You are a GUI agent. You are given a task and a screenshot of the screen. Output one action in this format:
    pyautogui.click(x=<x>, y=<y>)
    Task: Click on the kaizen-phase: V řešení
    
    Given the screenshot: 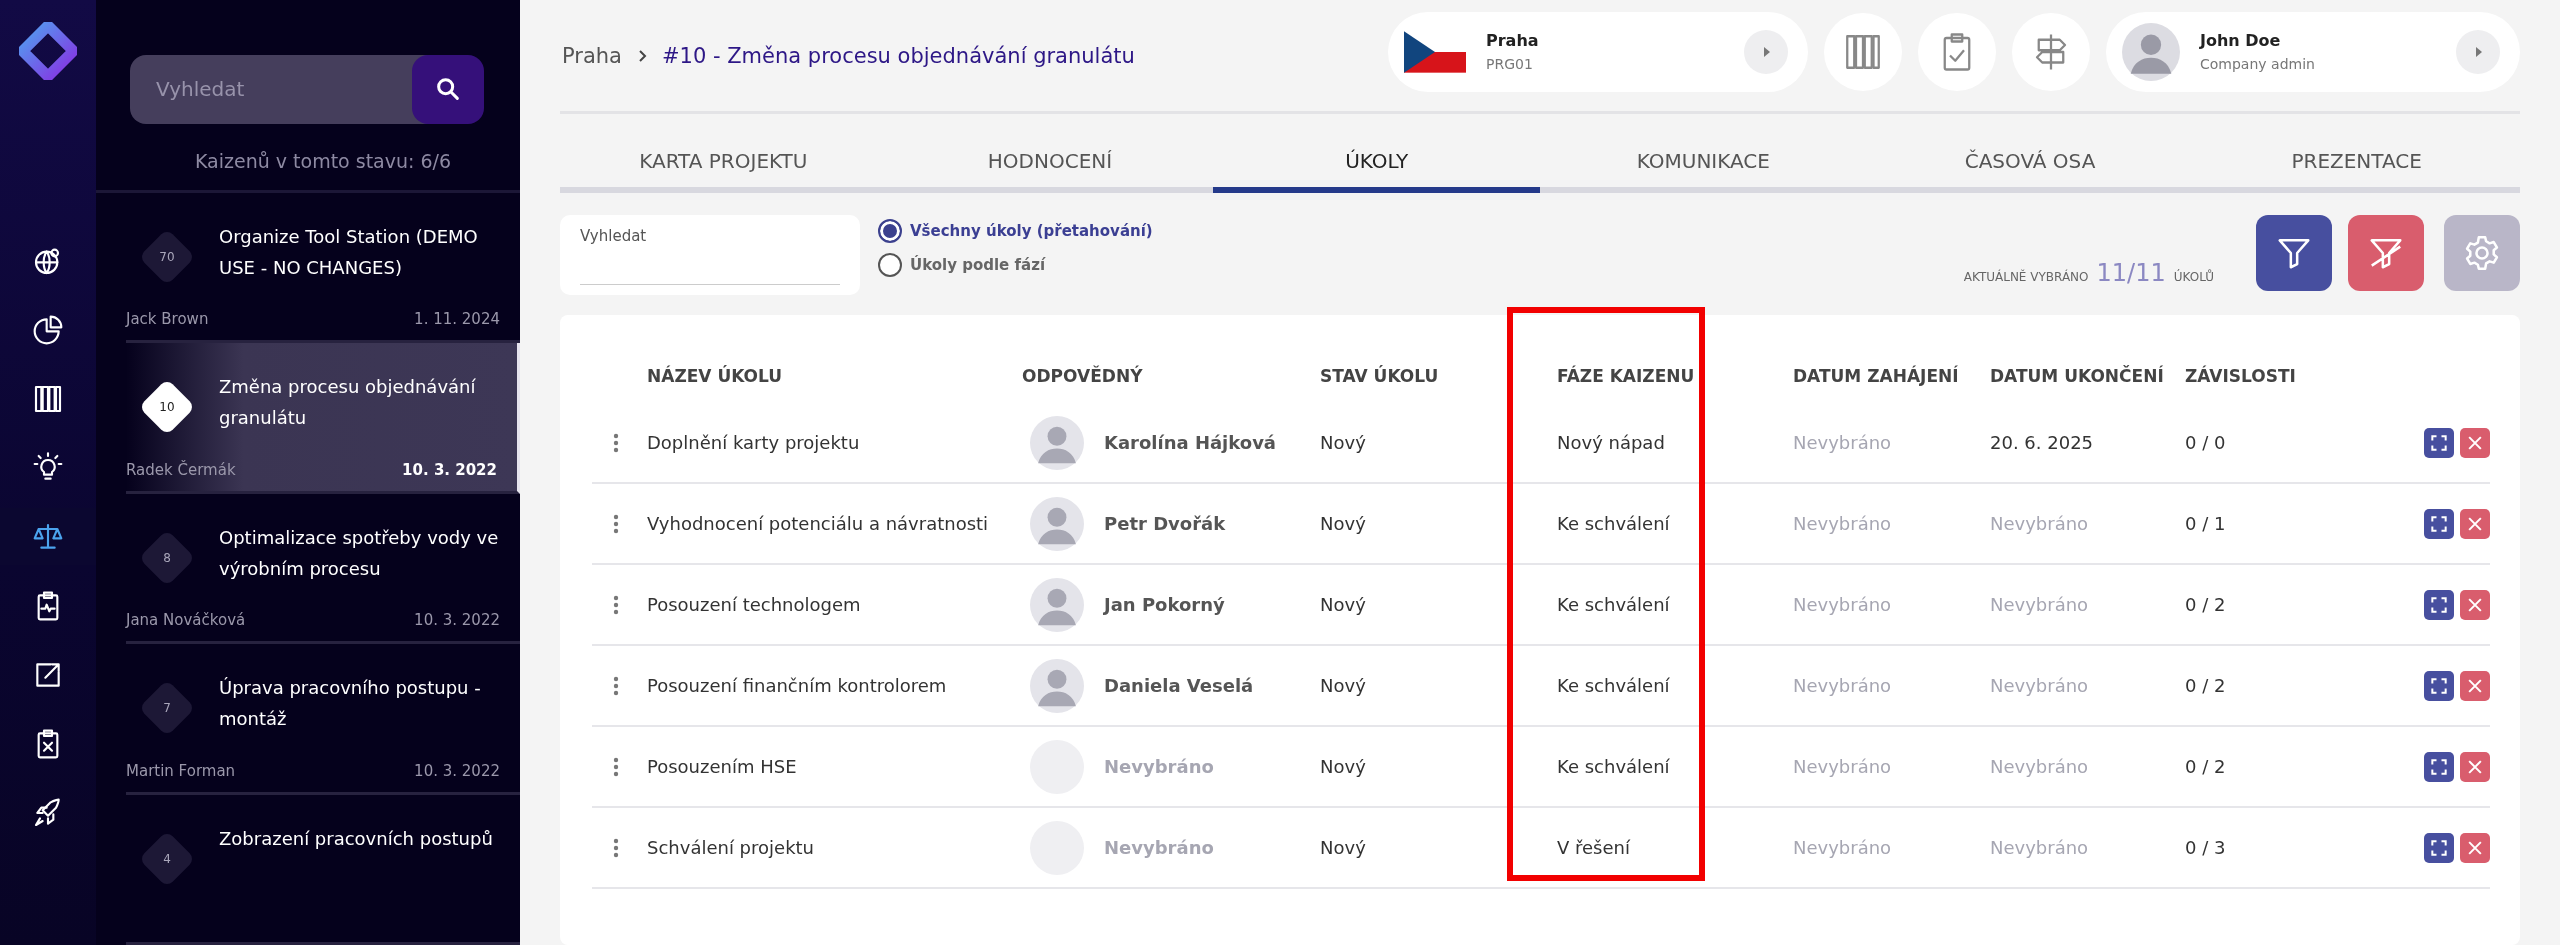 What is the action you would take?
    pyautogui.click(x=1594, y=847)
    